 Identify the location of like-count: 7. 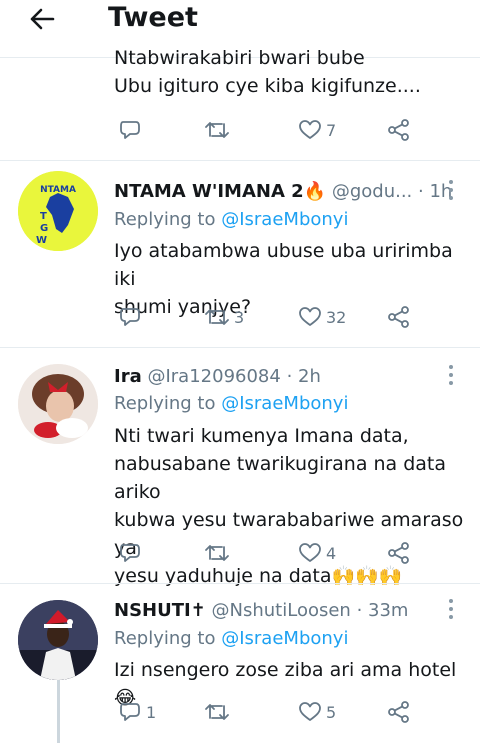
(331, 130).